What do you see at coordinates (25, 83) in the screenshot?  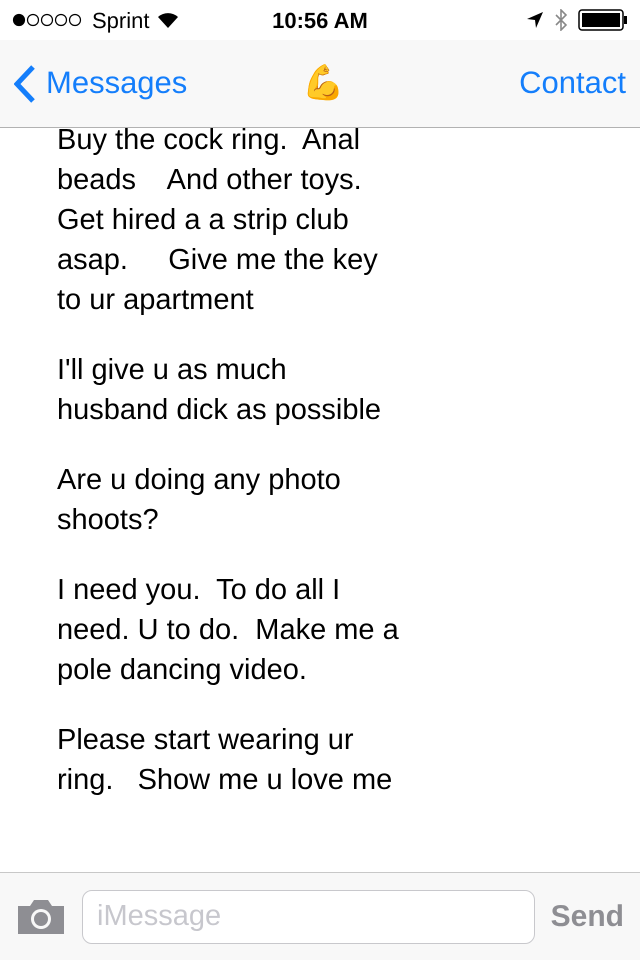 I see `back-chevron-icon` at bounding box center [25, 83].